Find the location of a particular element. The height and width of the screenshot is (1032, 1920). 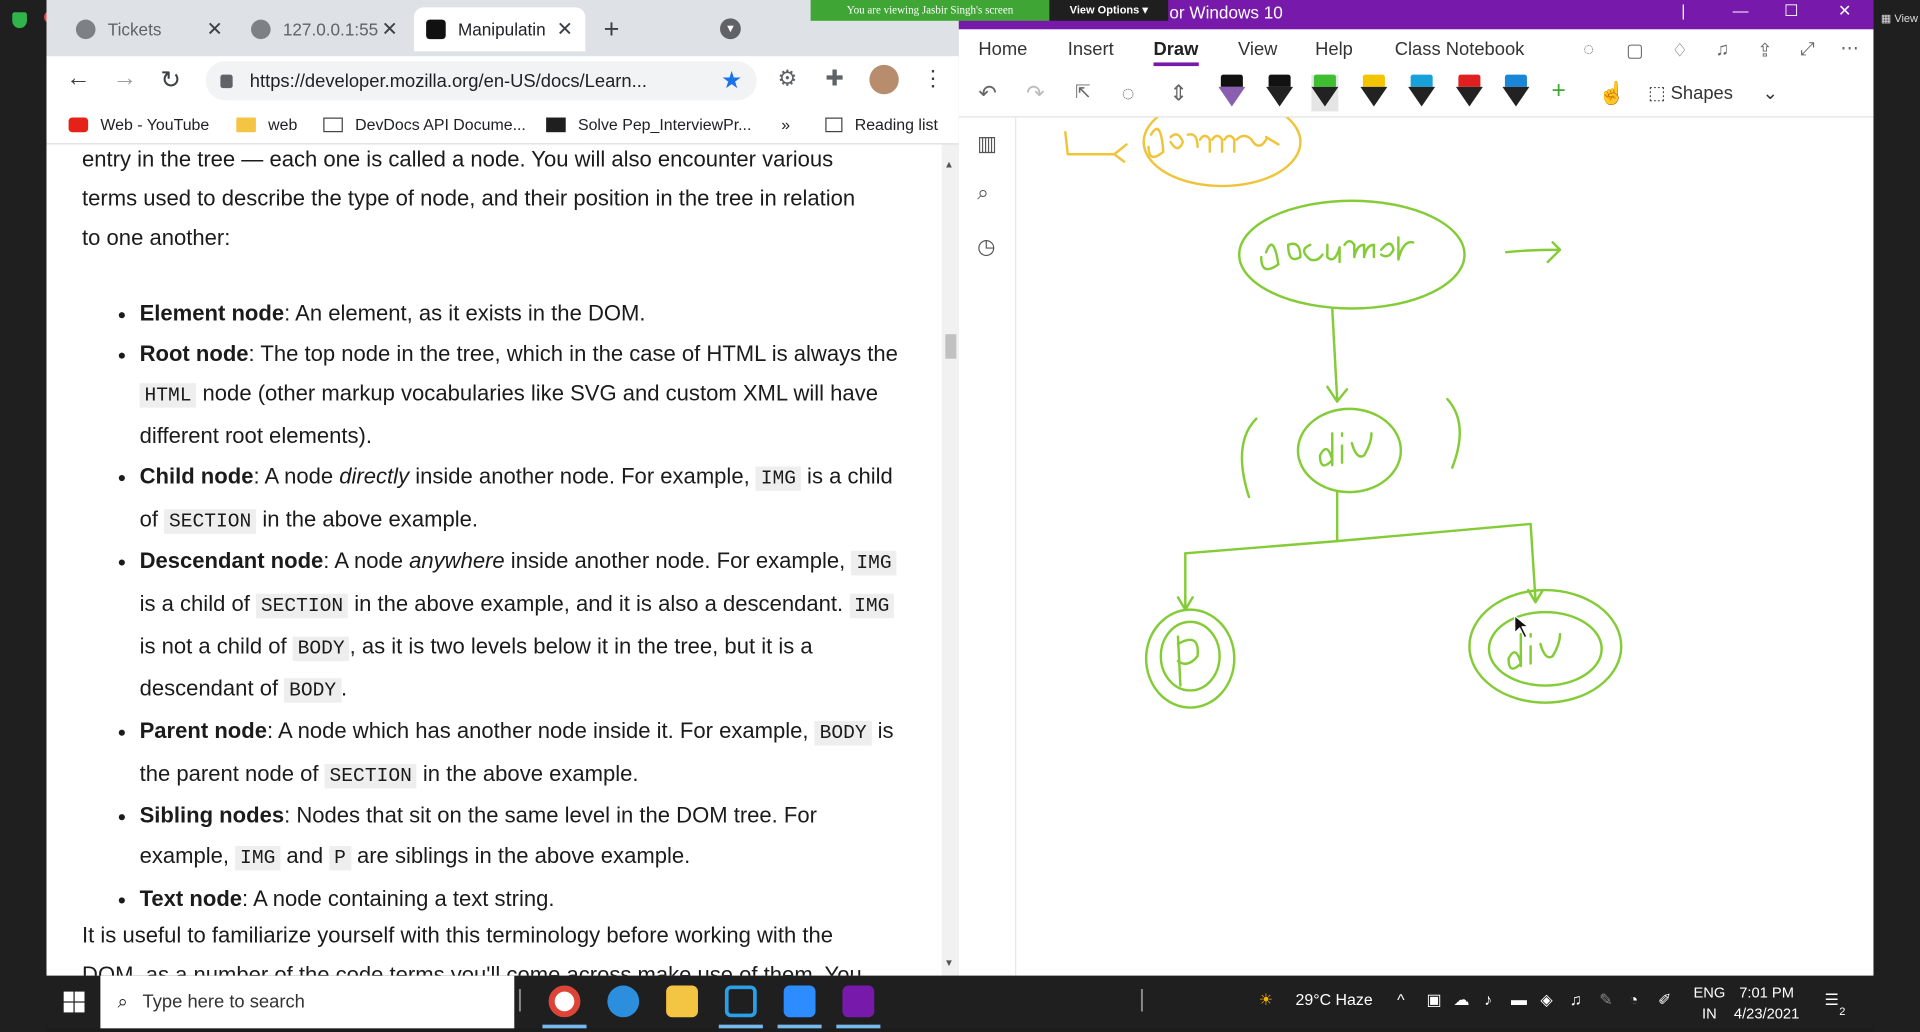

touch-draw-icon: ☝ is located at coordinates (1611, 94).